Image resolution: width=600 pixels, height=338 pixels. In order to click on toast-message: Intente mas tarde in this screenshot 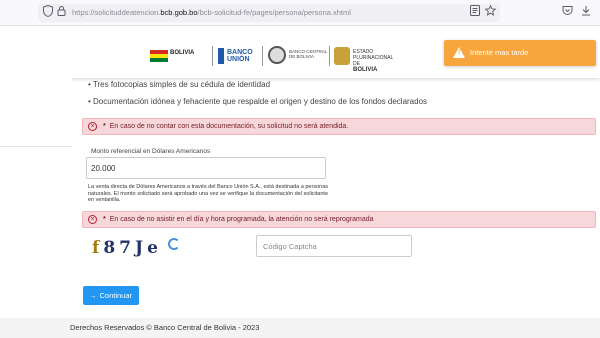, I will do `click(499, 52)`.